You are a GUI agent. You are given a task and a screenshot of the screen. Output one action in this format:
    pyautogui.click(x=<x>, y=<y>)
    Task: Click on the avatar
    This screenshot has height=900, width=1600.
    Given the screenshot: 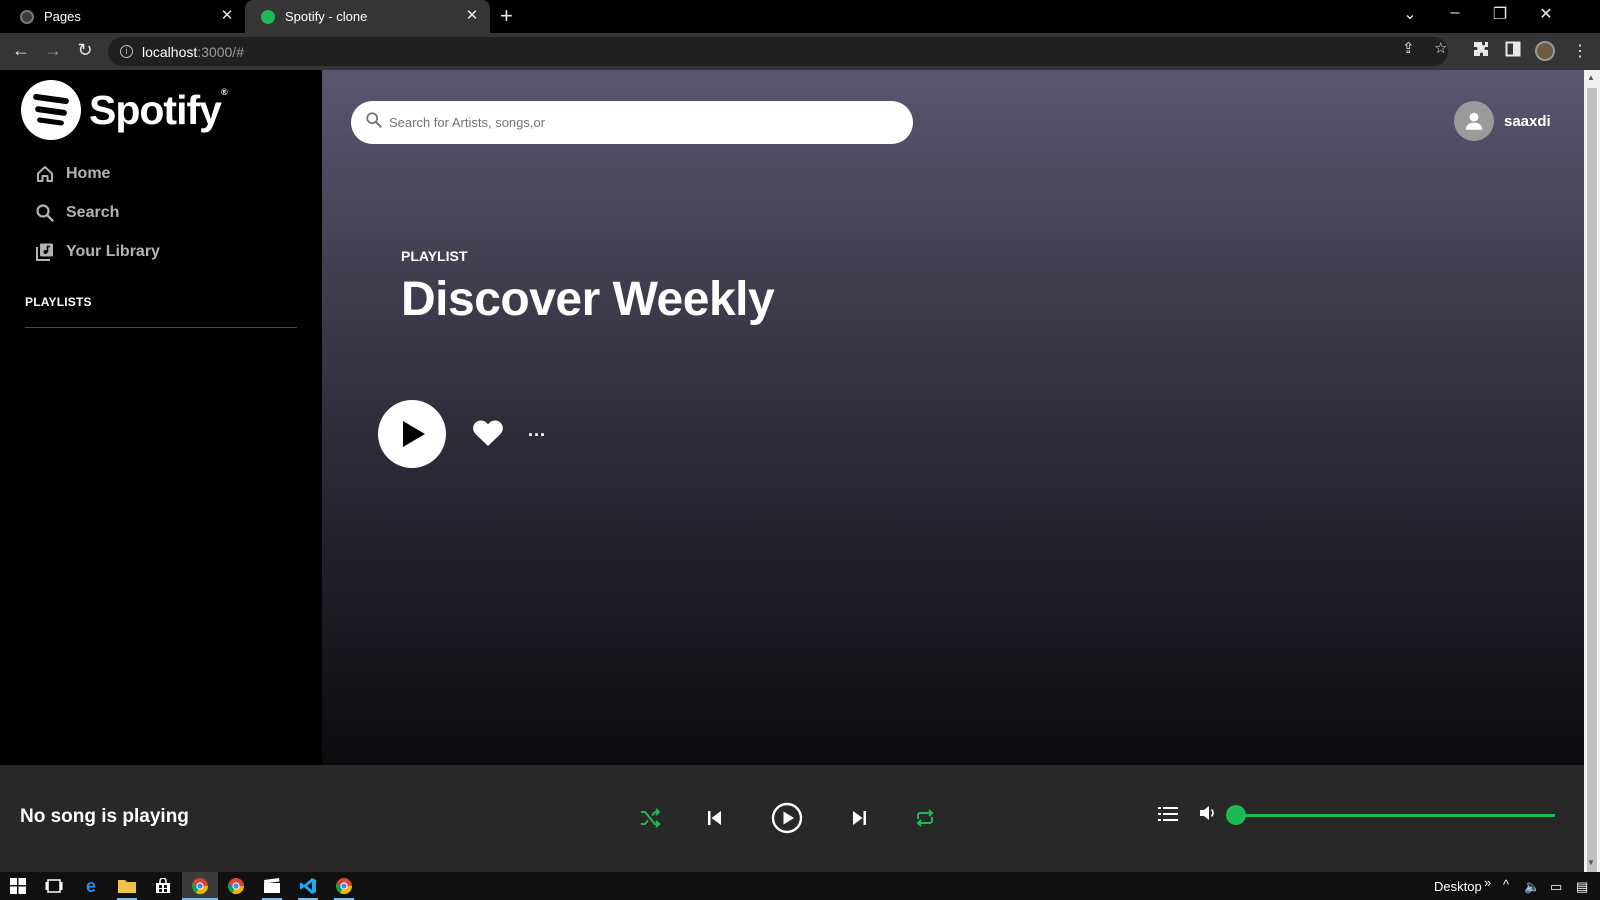 What is the action you would take?
    pyautogui.click(x=1474, y=121)
    